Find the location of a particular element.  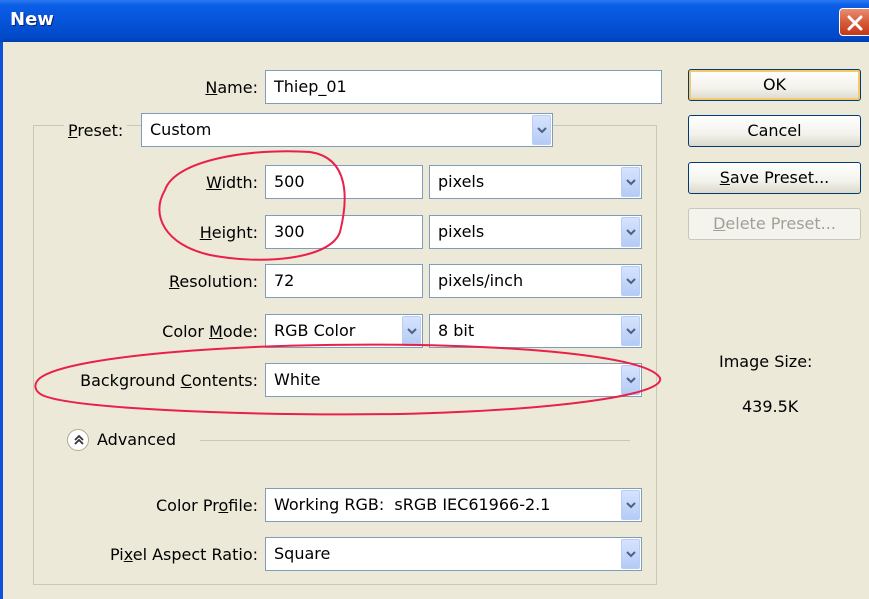

name-label: Name: is located at coordinates (231, 87).